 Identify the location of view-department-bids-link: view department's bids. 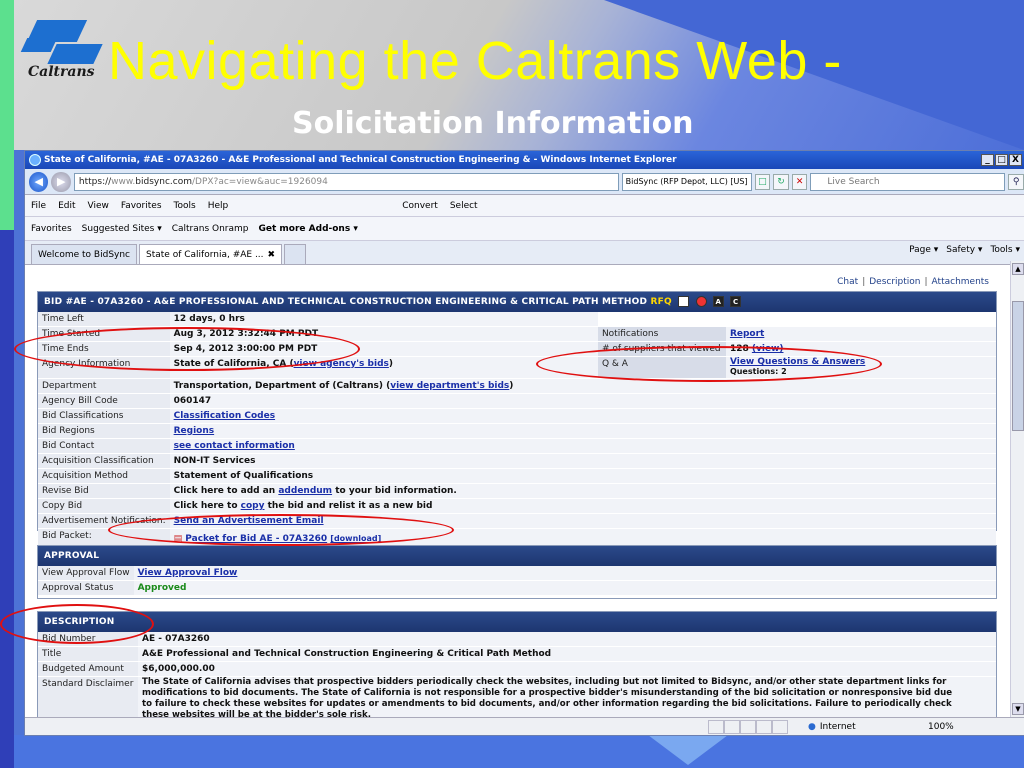
(449, 386).